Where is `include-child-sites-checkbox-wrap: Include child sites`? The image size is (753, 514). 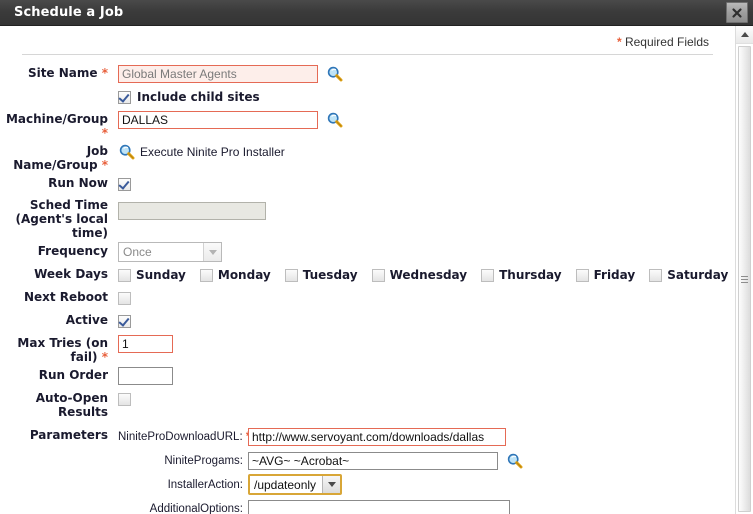 include-child-sites-checkbox-wrap: Include child sites is located at coordinates (189, 97).